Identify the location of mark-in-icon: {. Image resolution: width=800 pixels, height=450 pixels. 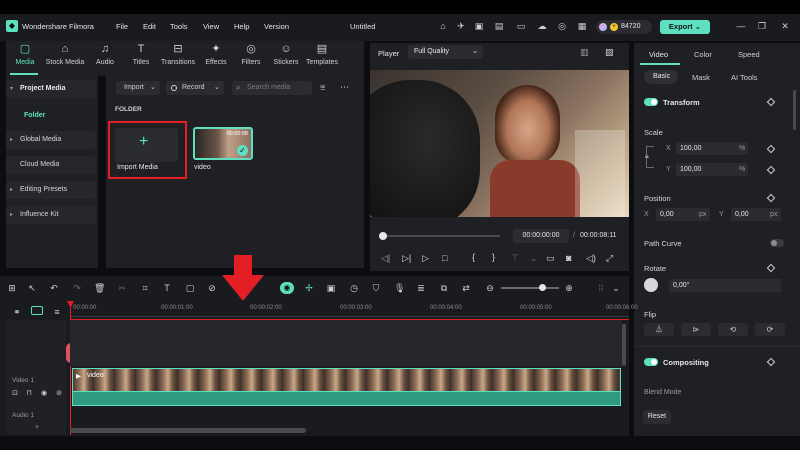
(473, 257).